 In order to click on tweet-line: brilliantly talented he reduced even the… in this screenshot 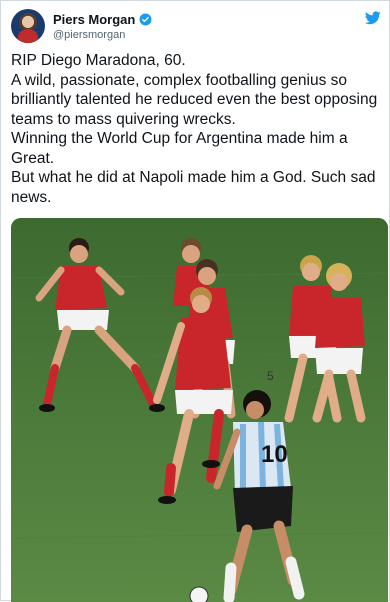, I will do `click(194, 99)`.